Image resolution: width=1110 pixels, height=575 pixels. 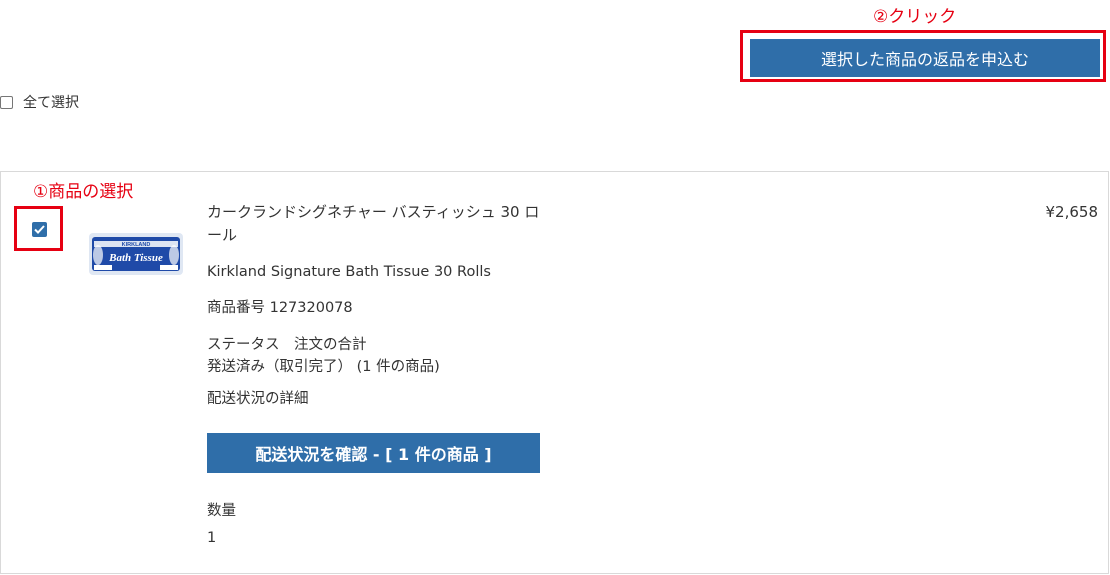 I want to click on product-image: KIRKLAND Bath Tissue, so click(x=136, y=254).